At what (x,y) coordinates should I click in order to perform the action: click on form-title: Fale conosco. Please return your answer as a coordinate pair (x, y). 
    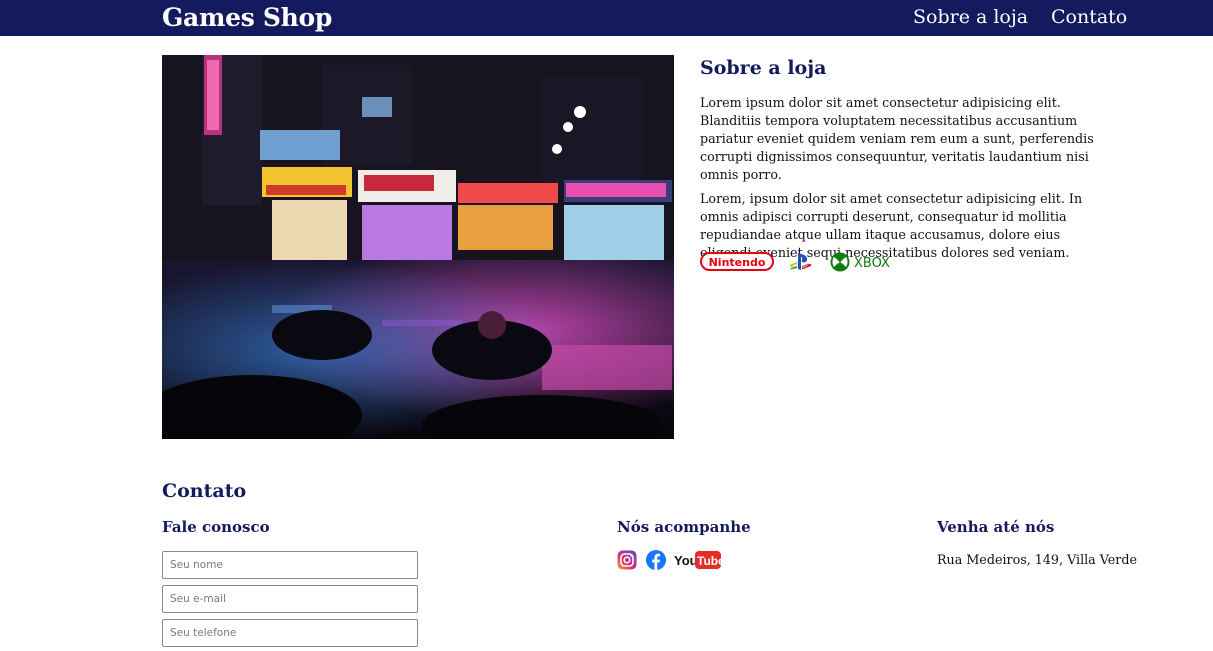
    Looking at the image, I should click on (216, 527).